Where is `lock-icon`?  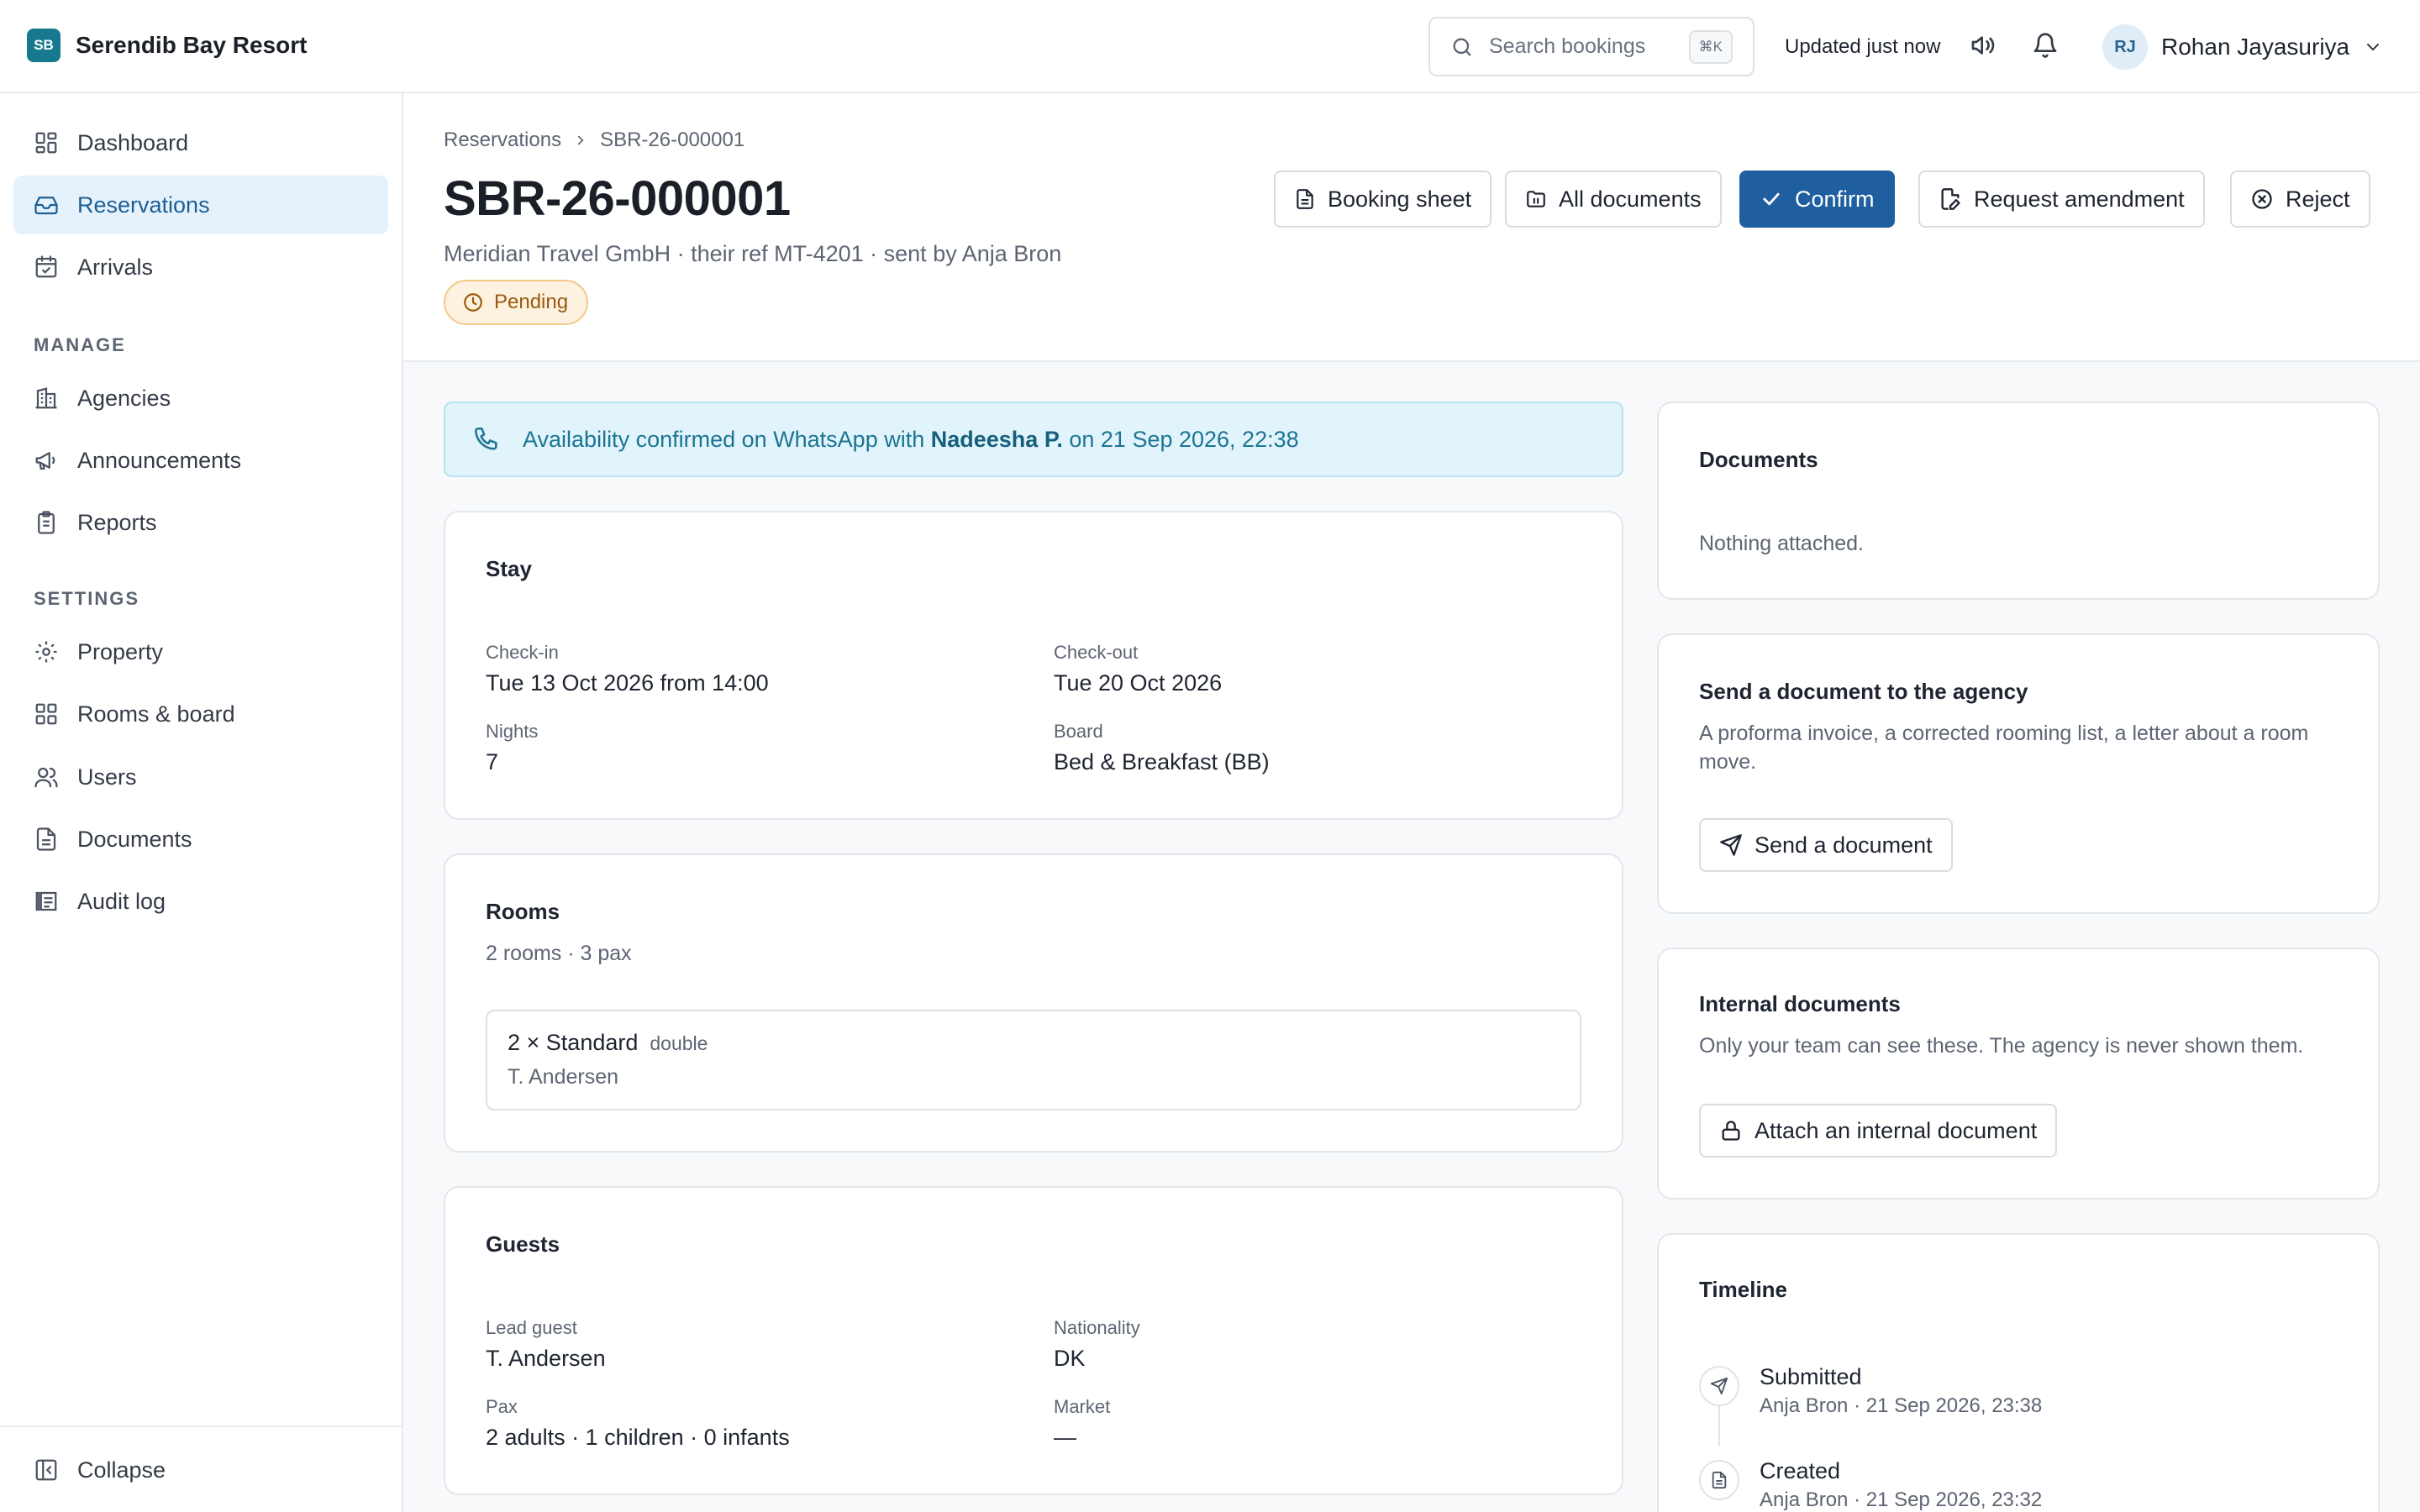
lock-icon is located at coordinates (1731, 1130).